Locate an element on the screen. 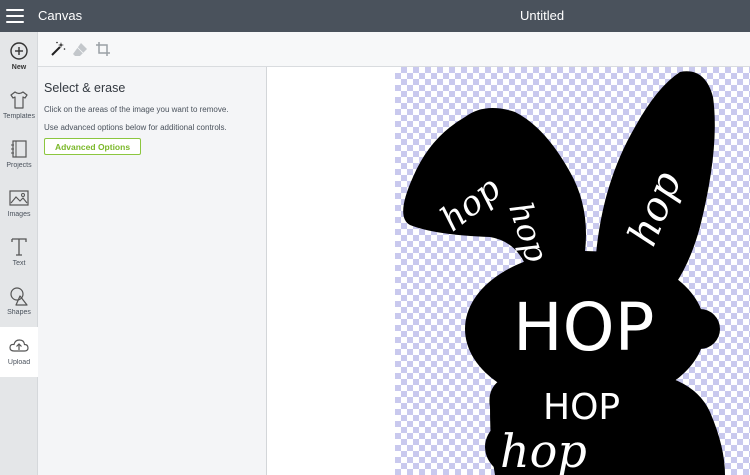  artwork-word-4: HOP is located at coordinates (583, 327).